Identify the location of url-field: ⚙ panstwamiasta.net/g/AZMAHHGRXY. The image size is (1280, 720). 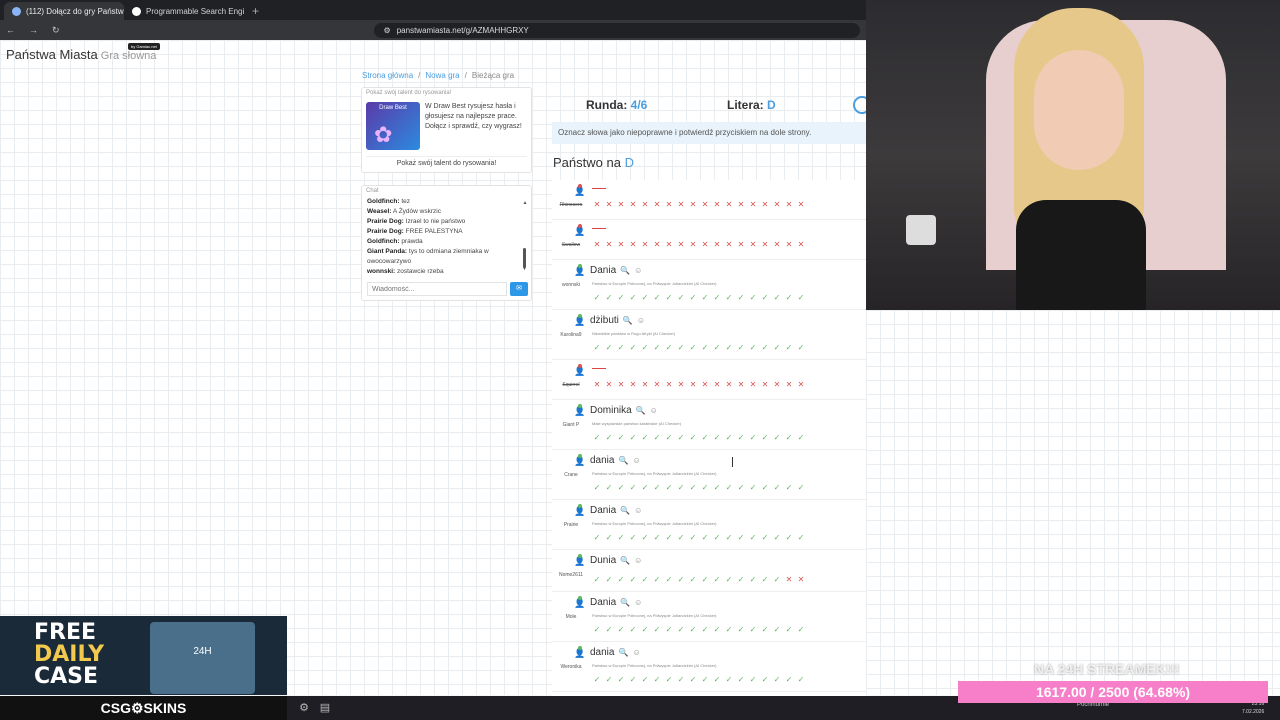
(616, 30).